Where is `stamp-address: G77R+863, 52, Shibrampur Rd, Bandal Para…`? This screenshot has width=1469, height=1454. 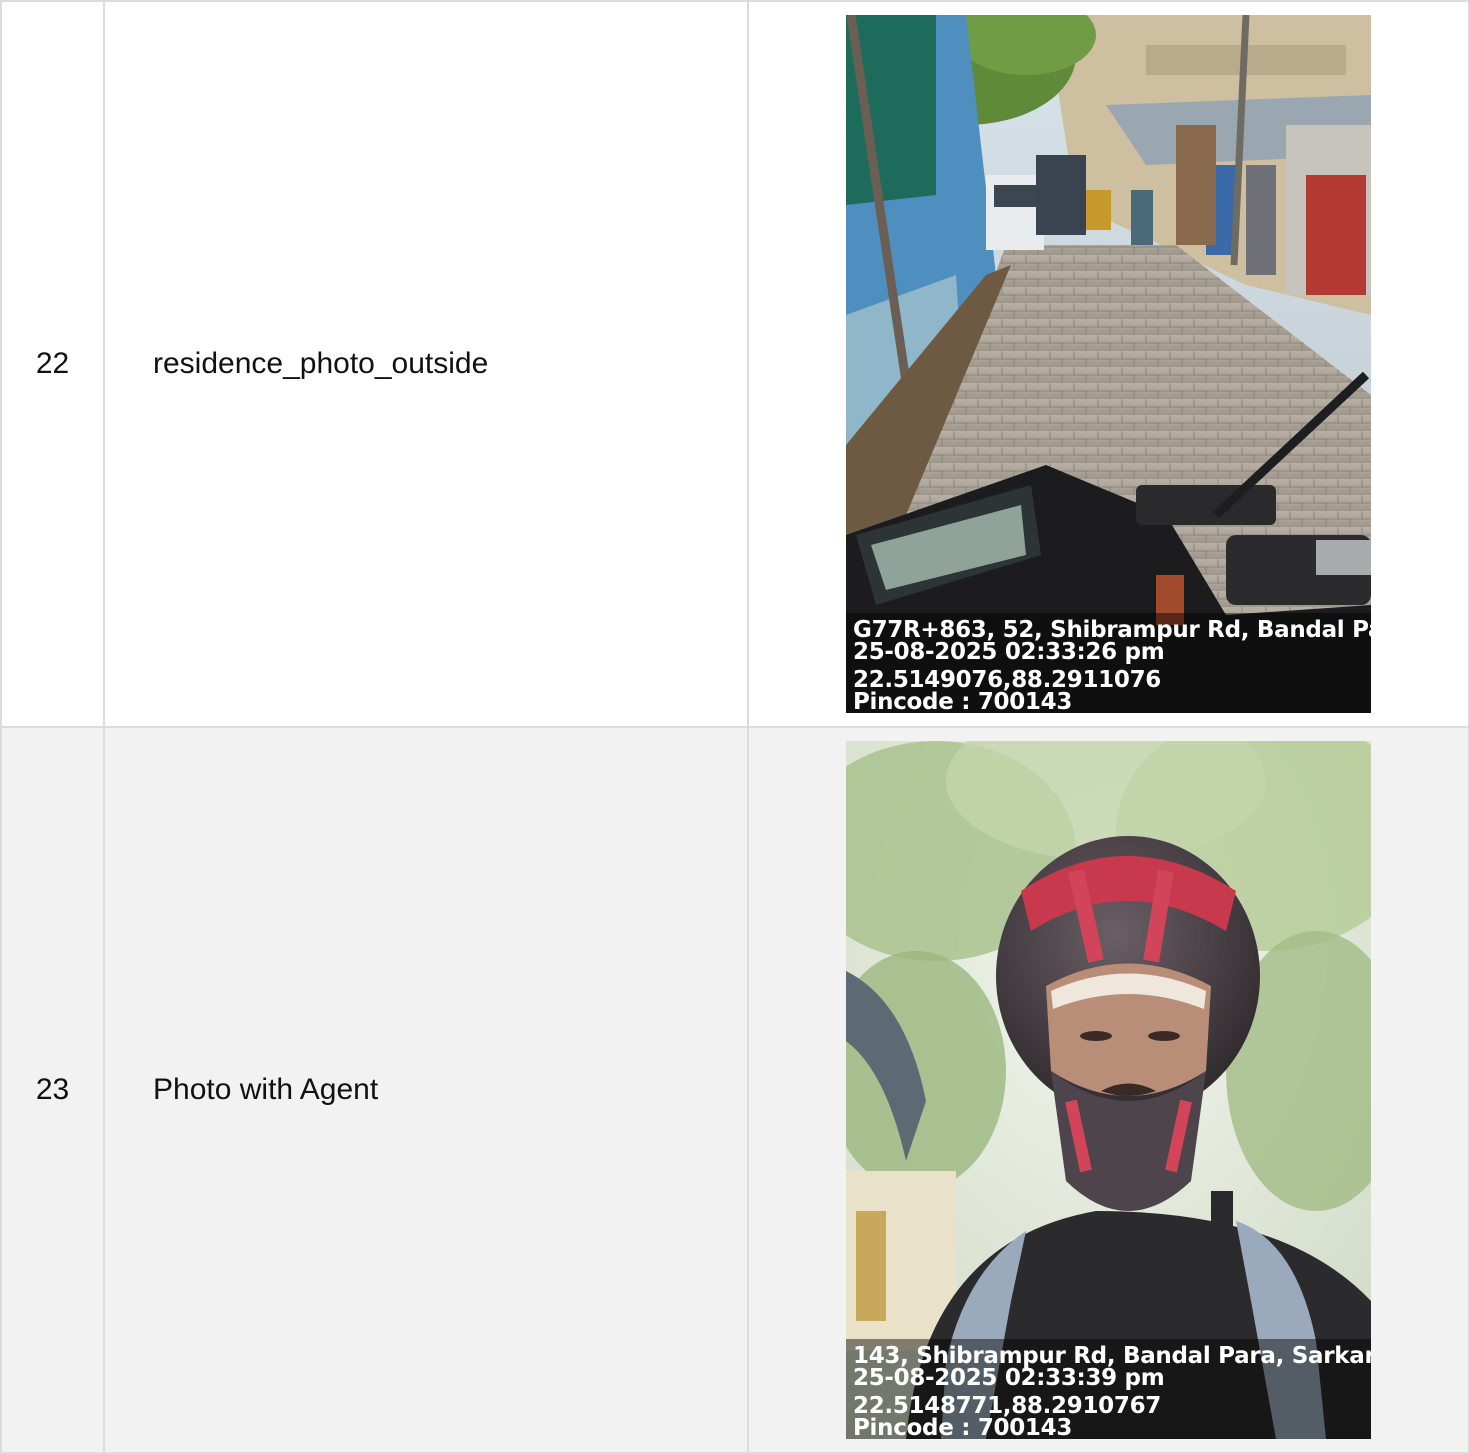 stamp-address: G77R+863, 52, Shibrampur Rd, Bandal Para… is located at coordinates (1112, 630).